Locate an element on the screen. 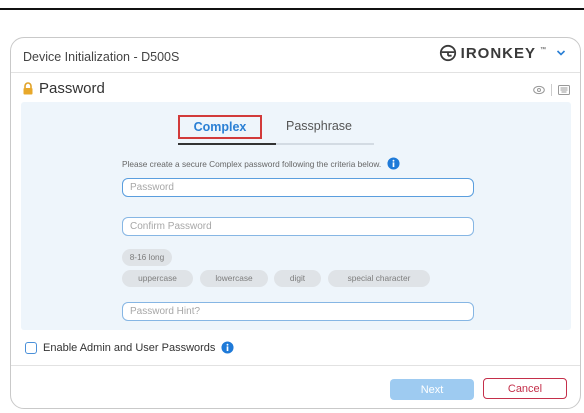  lock-icon is located at coordinates (28, 88).